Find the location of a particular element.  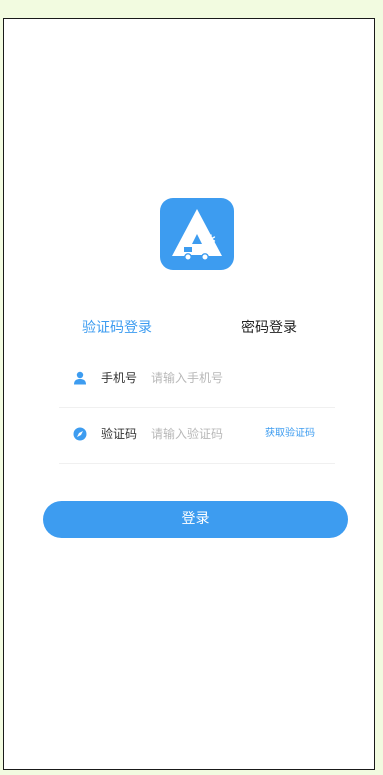

compass-icon is located at coordinates (80, 433).